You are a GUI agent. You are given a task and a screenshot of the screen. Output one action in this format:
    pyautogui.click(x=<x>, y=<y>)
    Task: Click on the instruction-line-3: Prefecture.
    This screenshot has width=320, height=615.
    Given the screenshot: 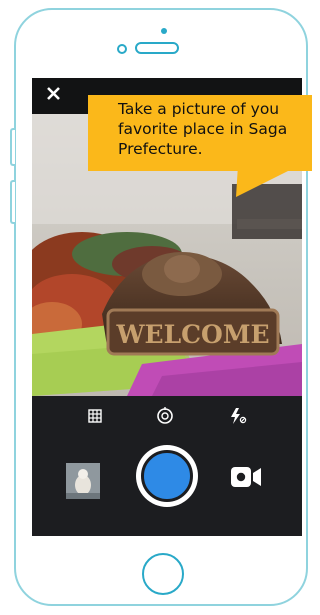 What is the action you would take?
    pyautogui.click(x=160, y=149)
    